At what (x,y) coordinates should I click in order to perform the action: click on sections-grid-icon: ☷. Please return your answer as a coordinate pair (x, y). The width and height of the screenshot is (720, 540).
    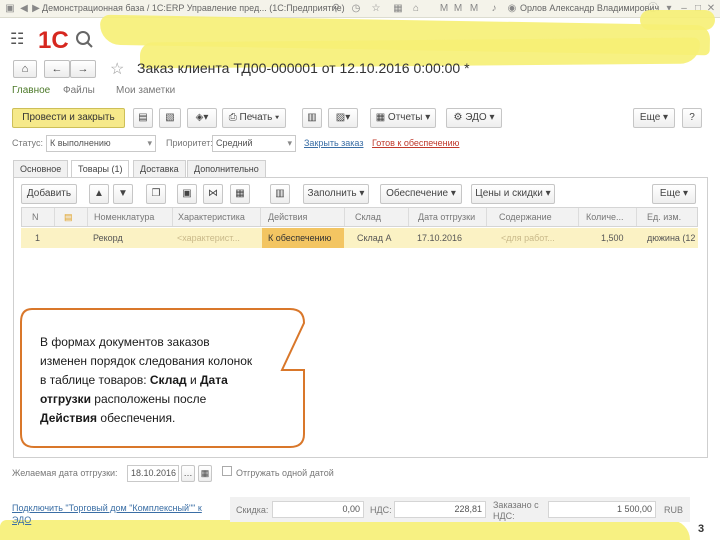
    Looking at the image, I should click on (17, 39).